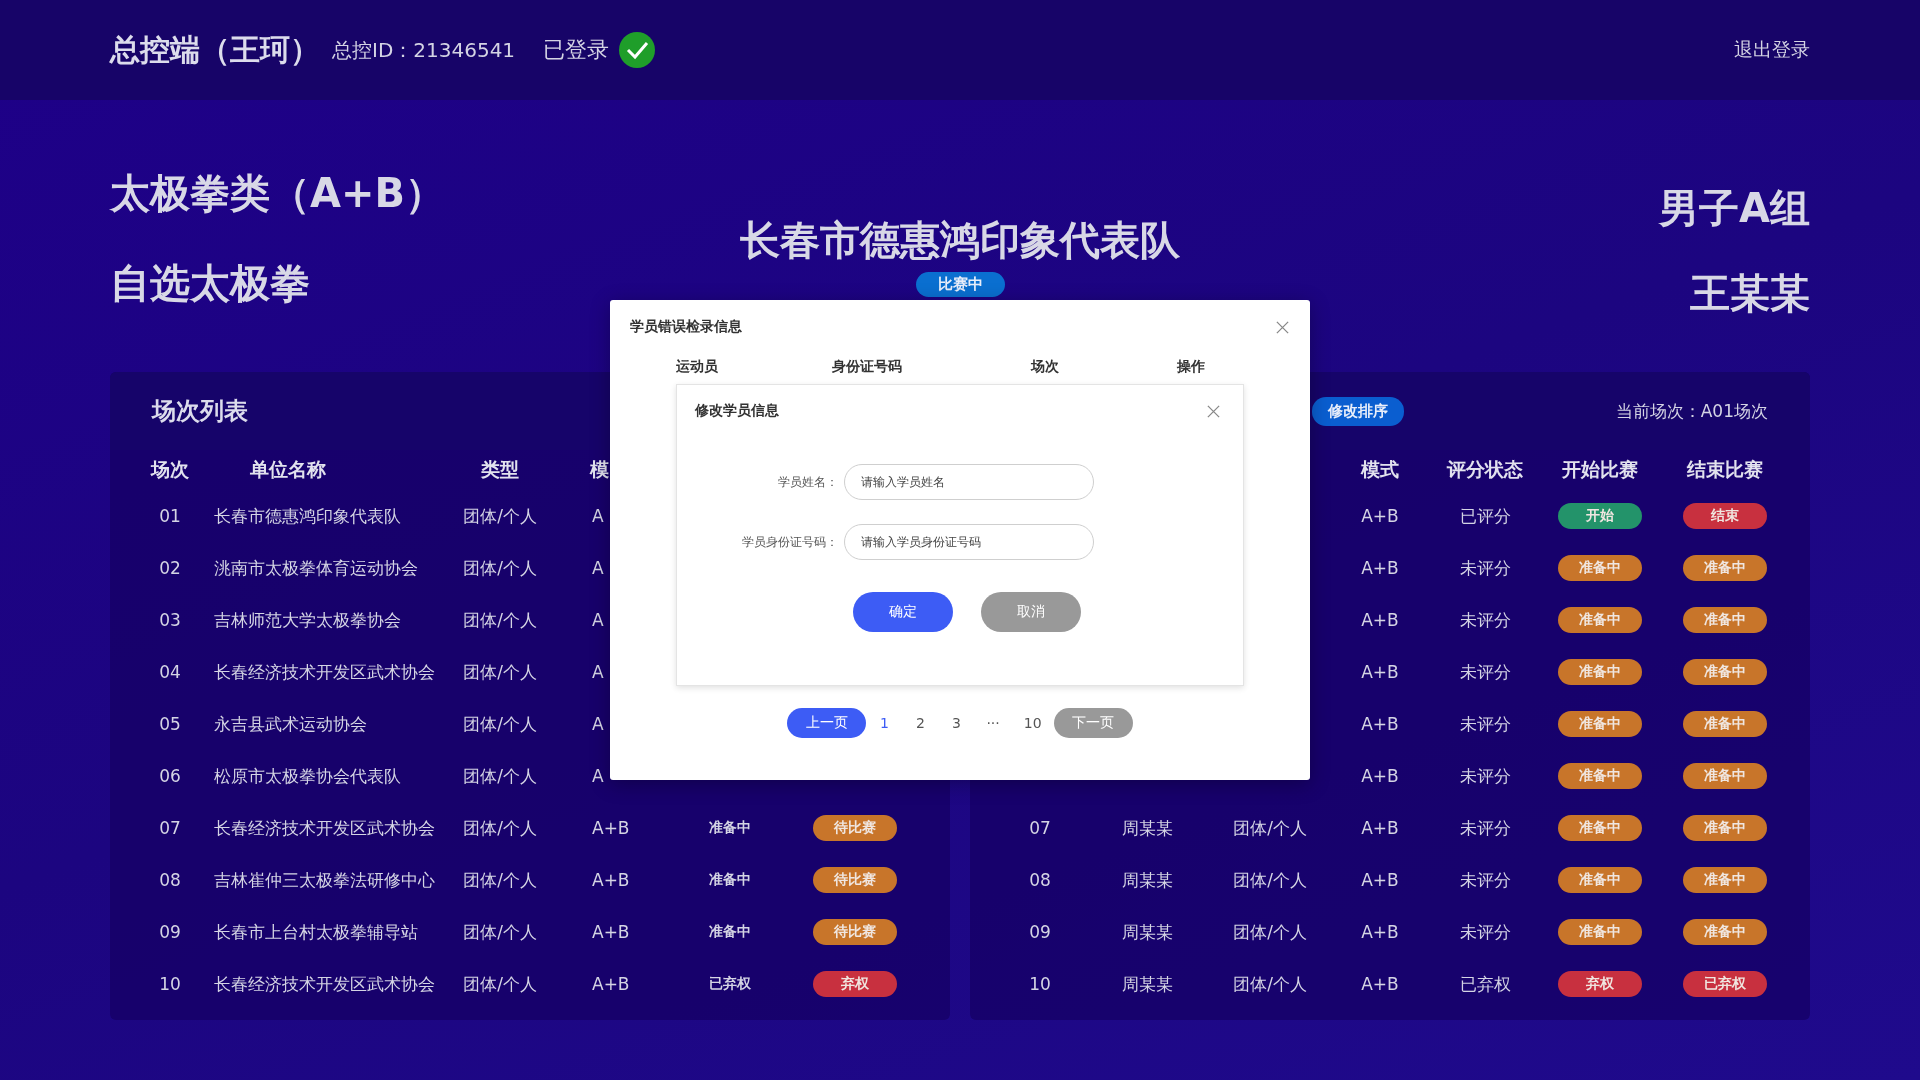  I want to click on table-cell-text: 已评分, so click(1485, 516).